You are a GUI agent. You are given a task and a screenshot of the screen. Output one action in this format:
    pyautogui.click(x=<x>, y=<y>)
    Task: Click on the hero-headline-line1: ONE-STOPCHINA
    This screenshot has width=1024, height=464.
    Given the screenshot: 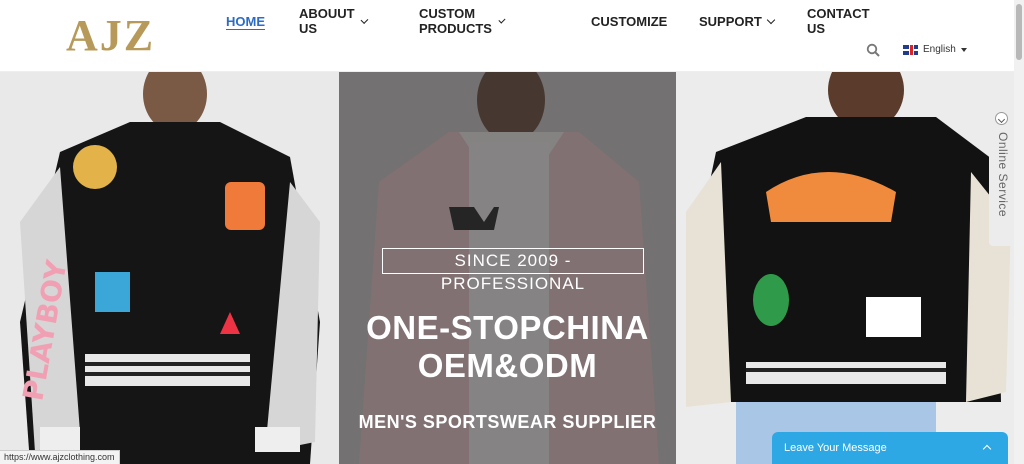 What is the action you would take?
    pyautogui.click(x=507, y=327)
    